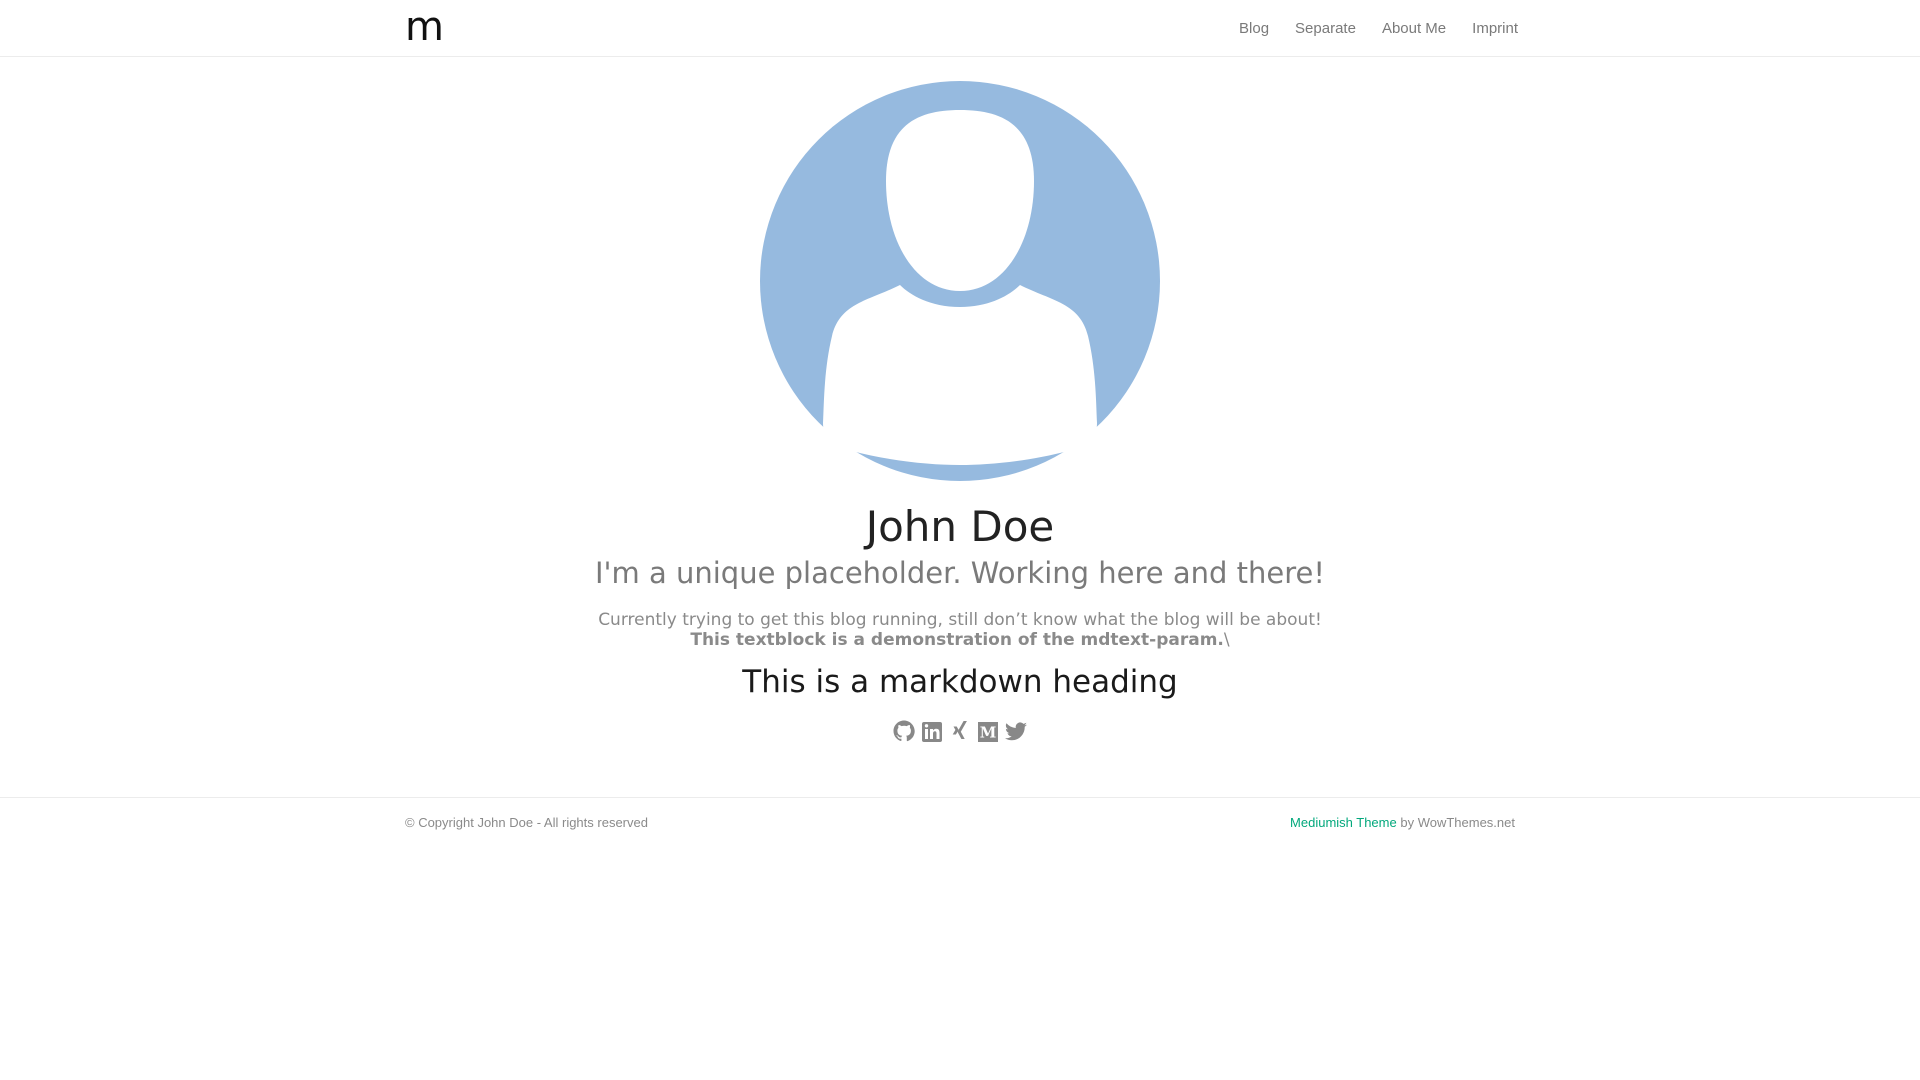 The height and width of the screenshot is (1080, 1920). I want to click on twitter-icon, so click(1016, 731).